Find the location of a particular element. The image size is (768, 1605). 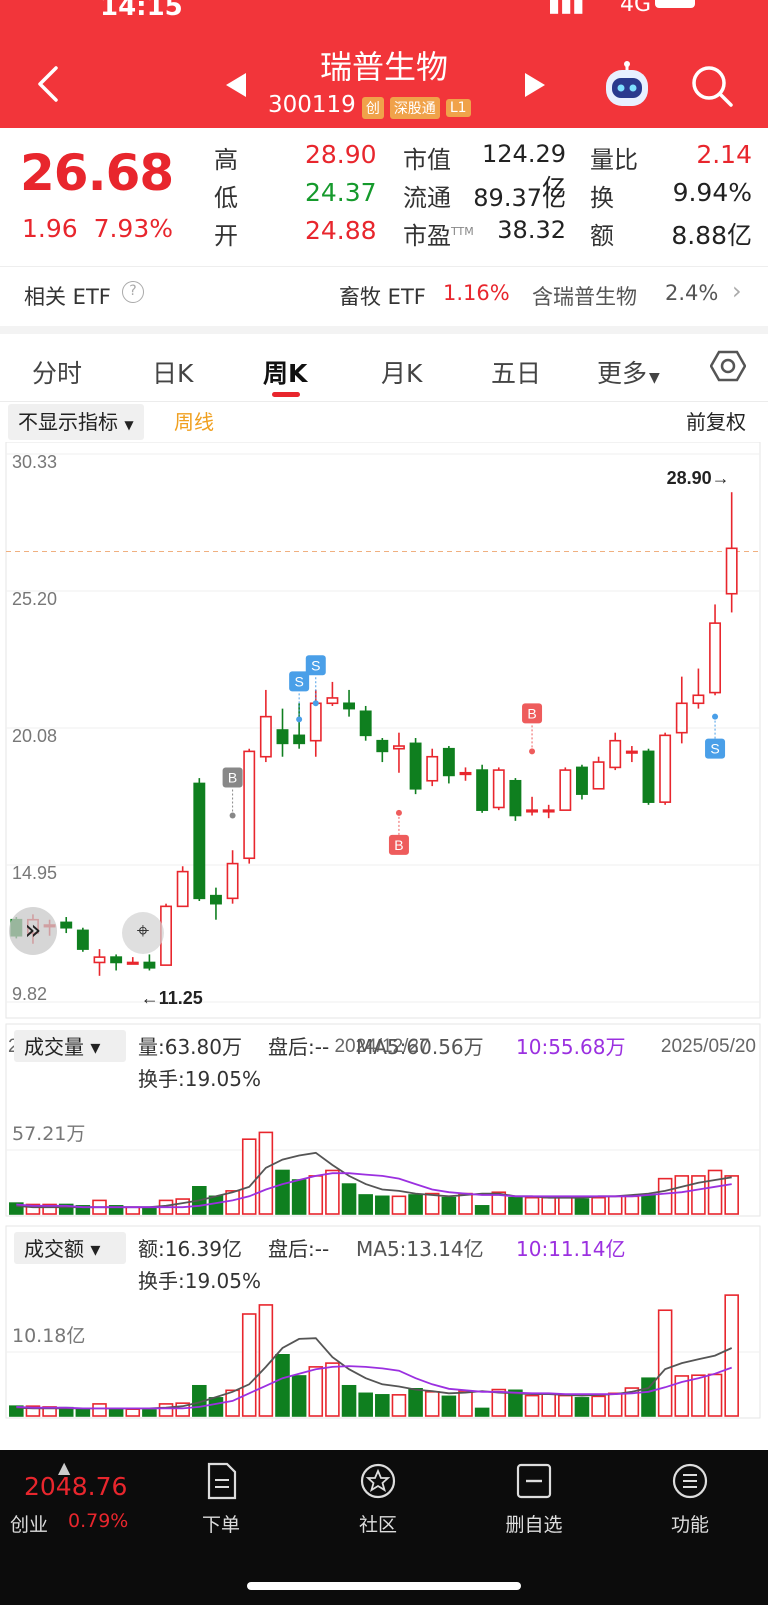

volume-ma10-line is located at coordinates (374, 1190).